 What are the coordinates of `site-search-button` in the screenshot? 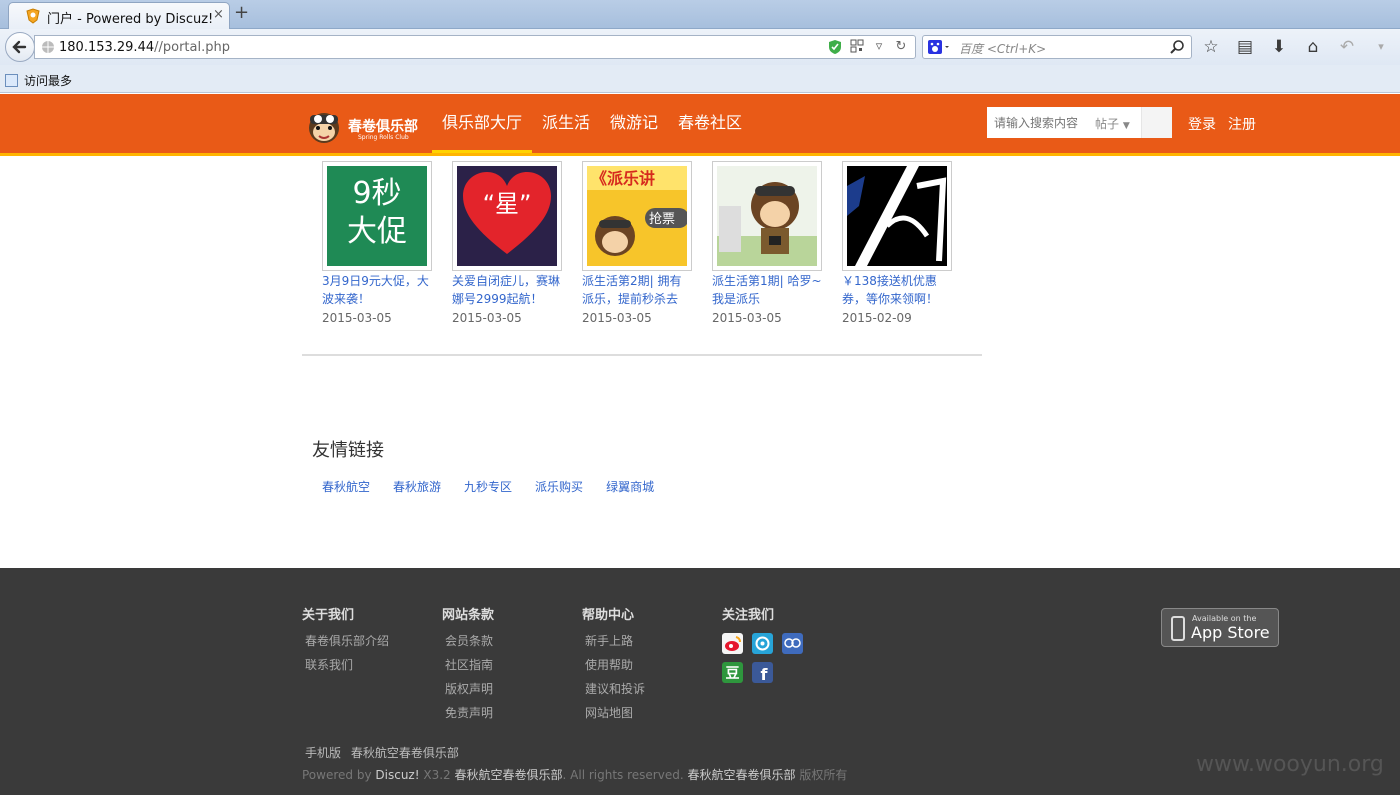 It's located at (1156, 122).